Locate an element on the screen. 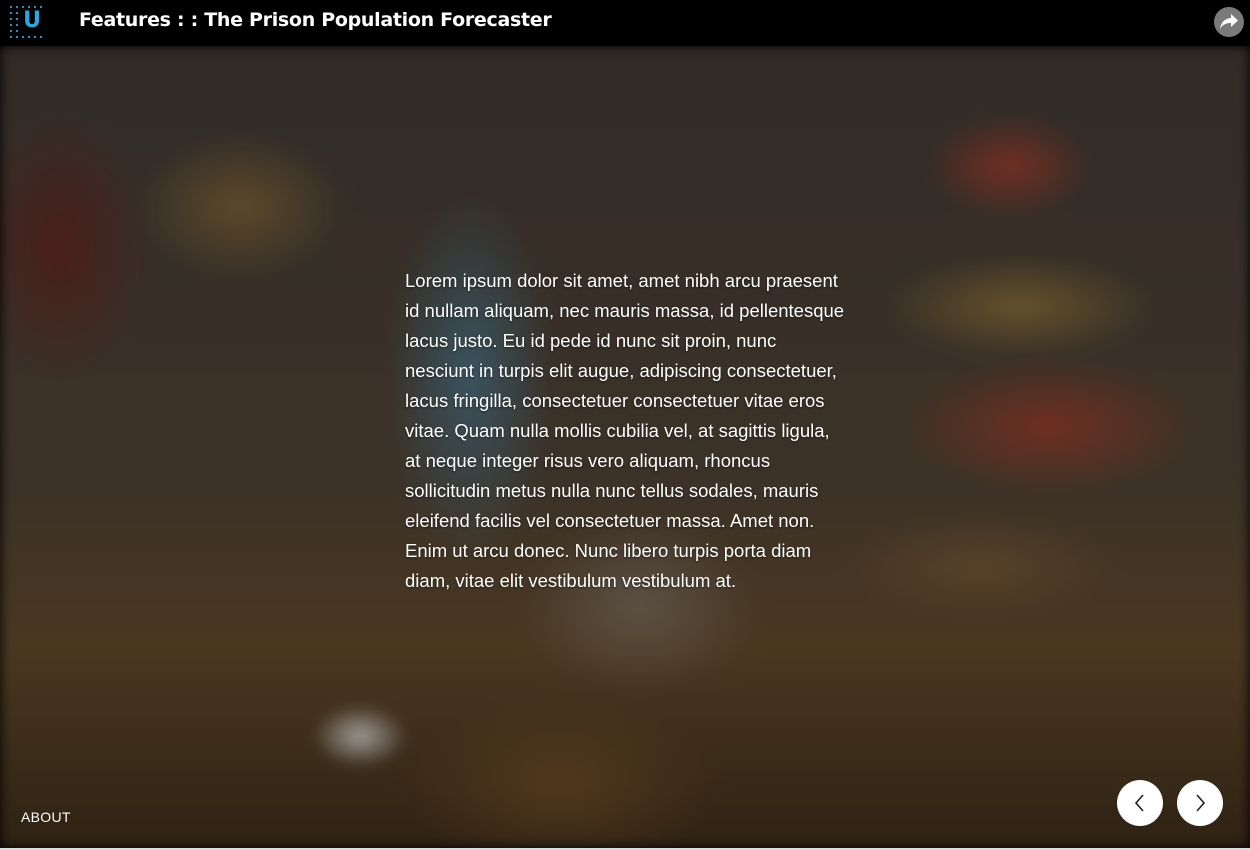 This screenshot has height=850, width=1250. share-button is located at coordinates (1229, 22).